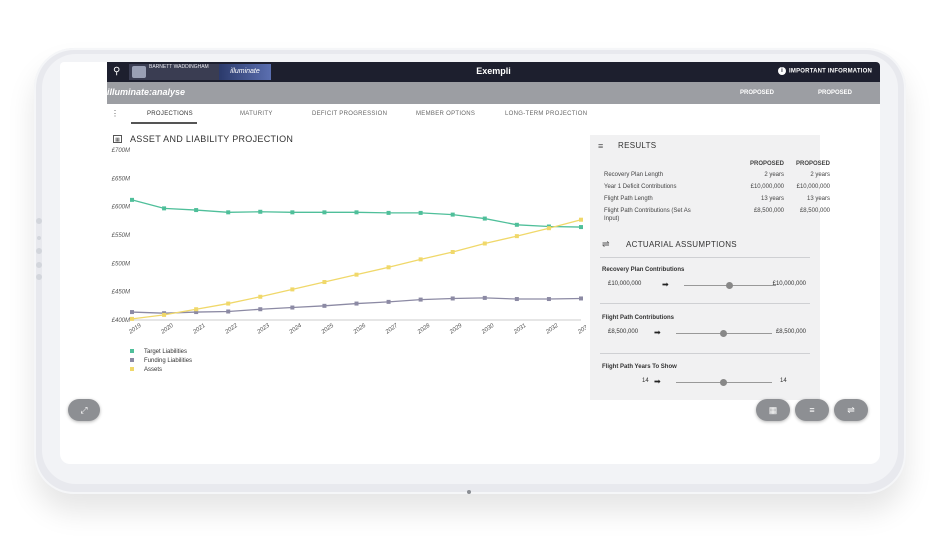  What do you see at coordinates (645, 381) in the screenshot?
I see `slider-value: 14` at bounding box center [645, 381].